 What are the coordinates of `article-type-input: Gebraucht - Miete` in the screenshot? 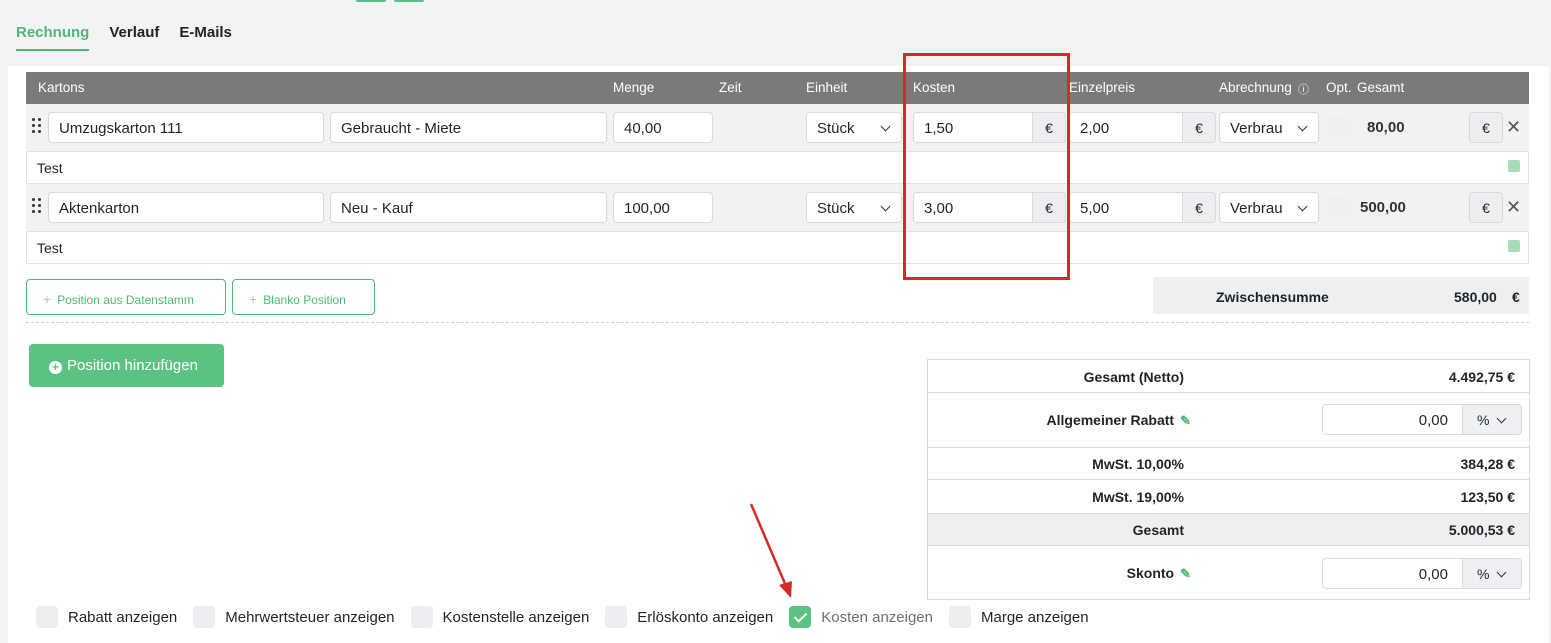 It's located at (468, 127).